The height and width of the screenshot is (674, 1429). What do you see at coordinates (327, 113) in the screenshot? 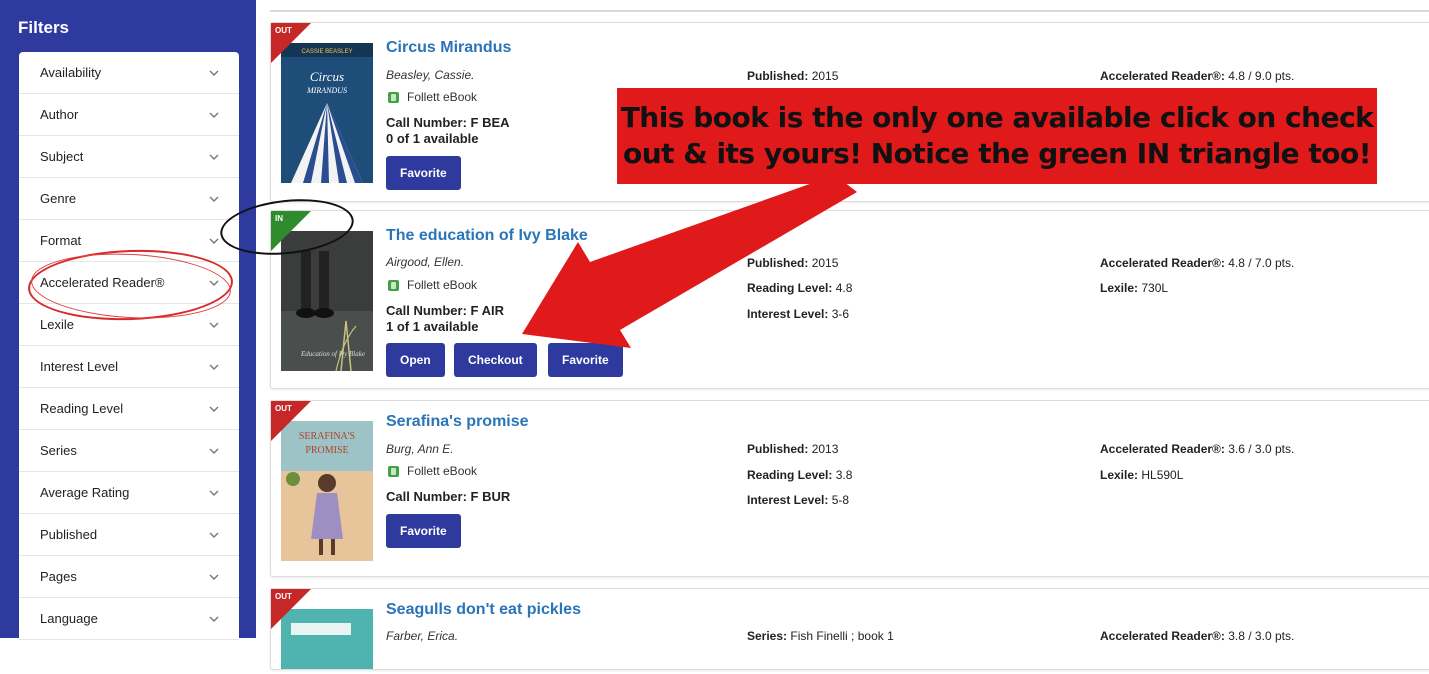
I see `book-cover: CASSIE BEASLEY Circus MIRANDUS` at bounding box center [327, 113].